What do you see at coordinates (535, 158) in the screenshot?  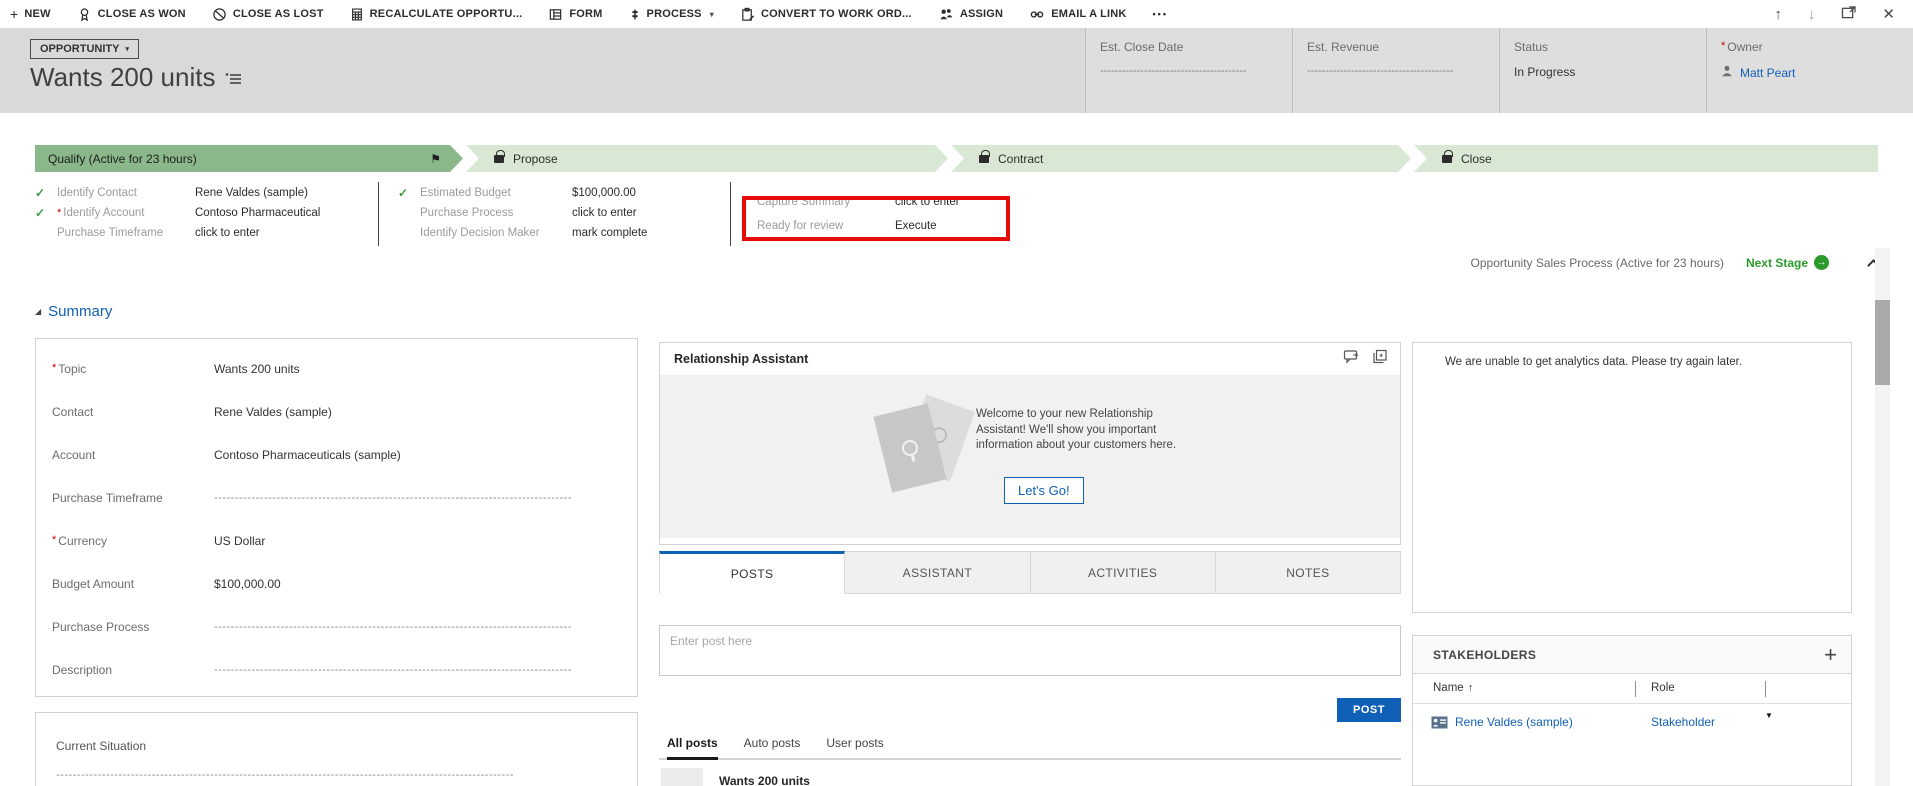 I see `stage-name: Propose` at bounding box center [535, 158].